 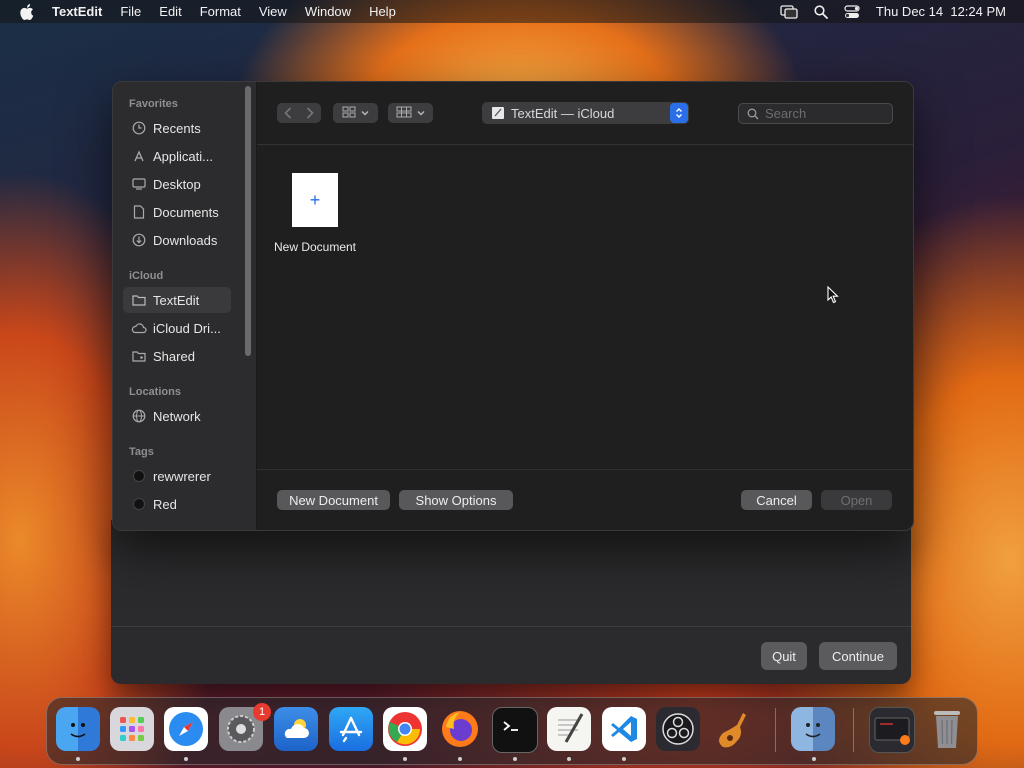 I want to click on sidebar-item-label: TextEdit, so click(x=176, y=300).